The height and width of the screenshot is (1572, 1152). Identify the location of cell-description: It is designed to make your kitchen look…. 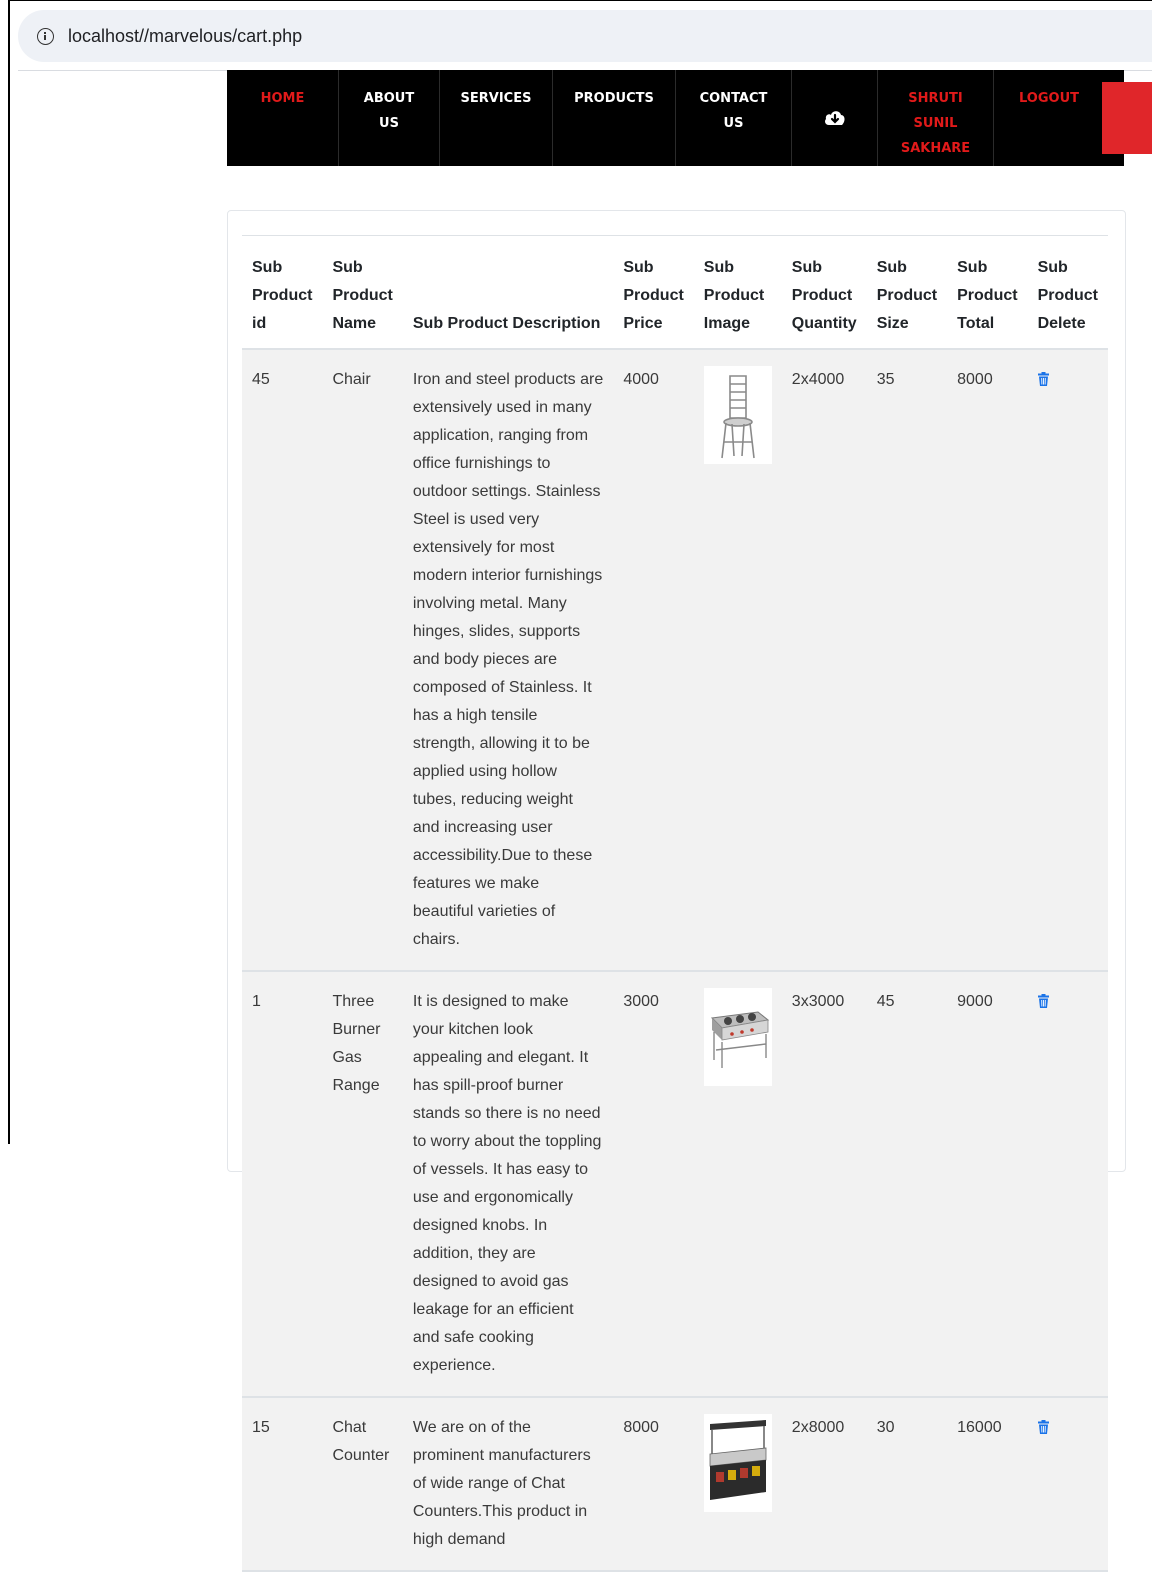
(507, 1183).